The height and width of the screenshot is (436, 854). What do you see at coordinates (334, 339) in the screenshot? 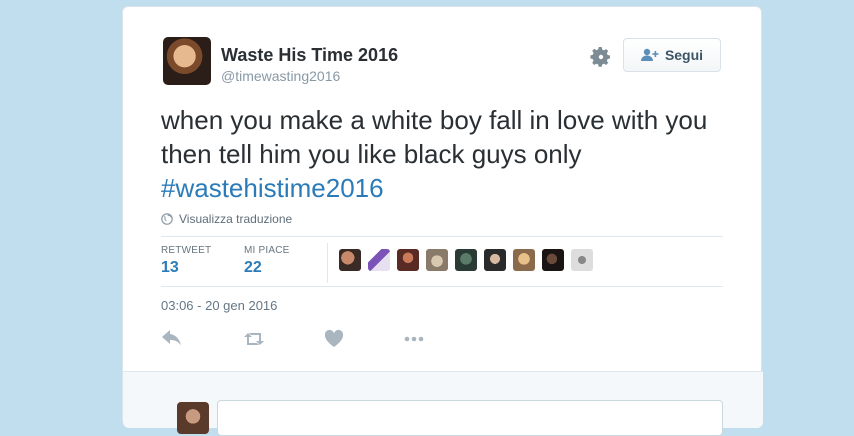
I see `heart-icon` at bounding box center [334, 339].